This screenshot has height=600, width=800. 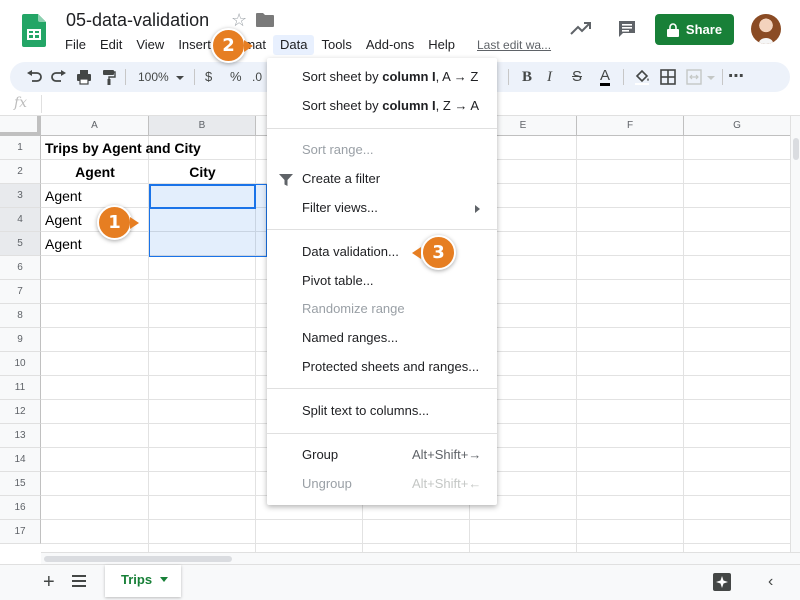 I want to click on explore-icon, so click(x=722, y=582).